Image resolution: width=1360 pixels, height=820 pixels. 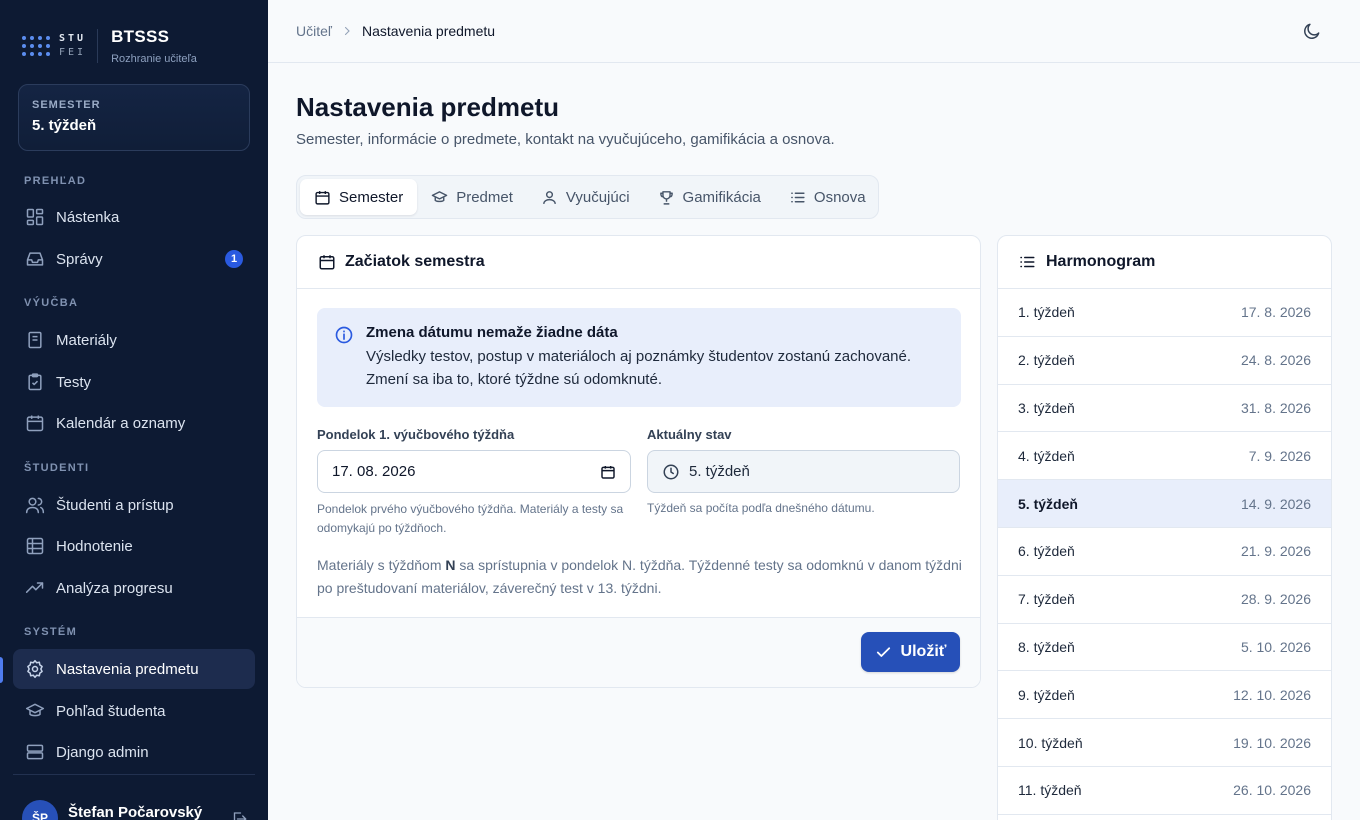 What do you see at coordinates (94, 546) in the screenshot?
I see `sidebar-item-label: Hodnotenie` at bounding box center [94, 546].